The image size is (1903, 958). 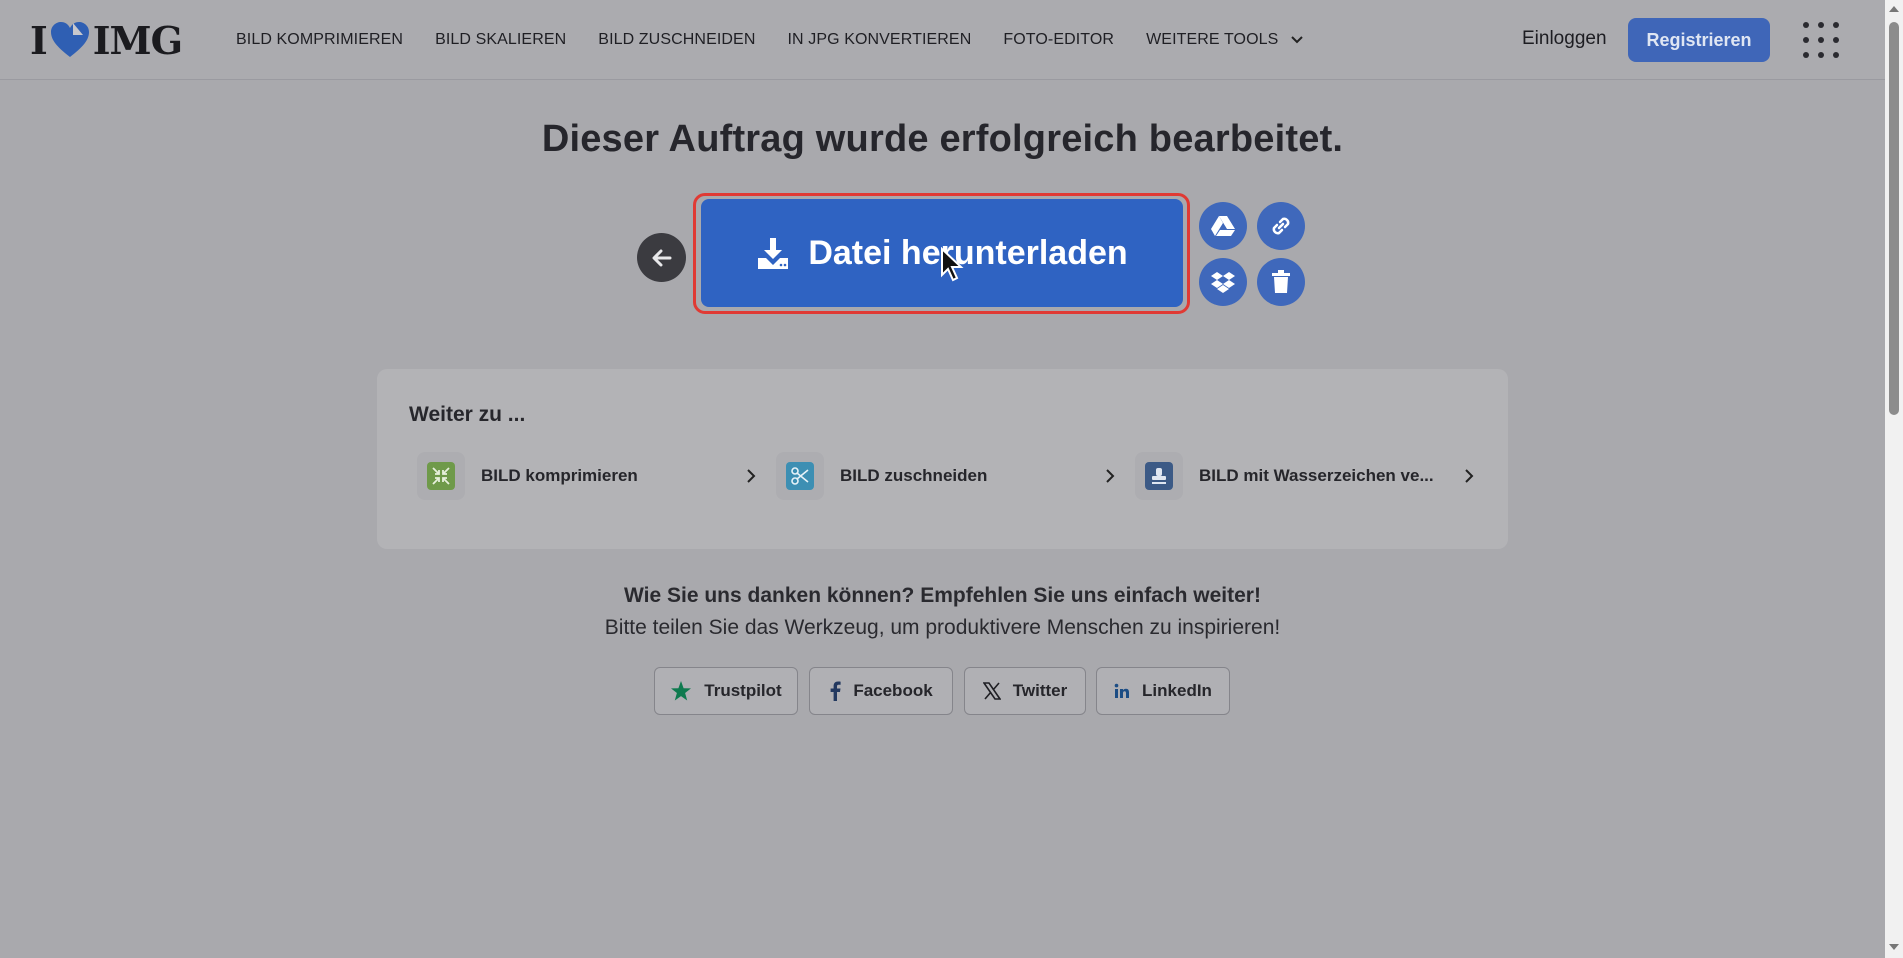 What do you see at coordinates (914, 475) in the screenshot?
I see `tool-label: BILD zuschneiden` at bounding box center [914, 475].